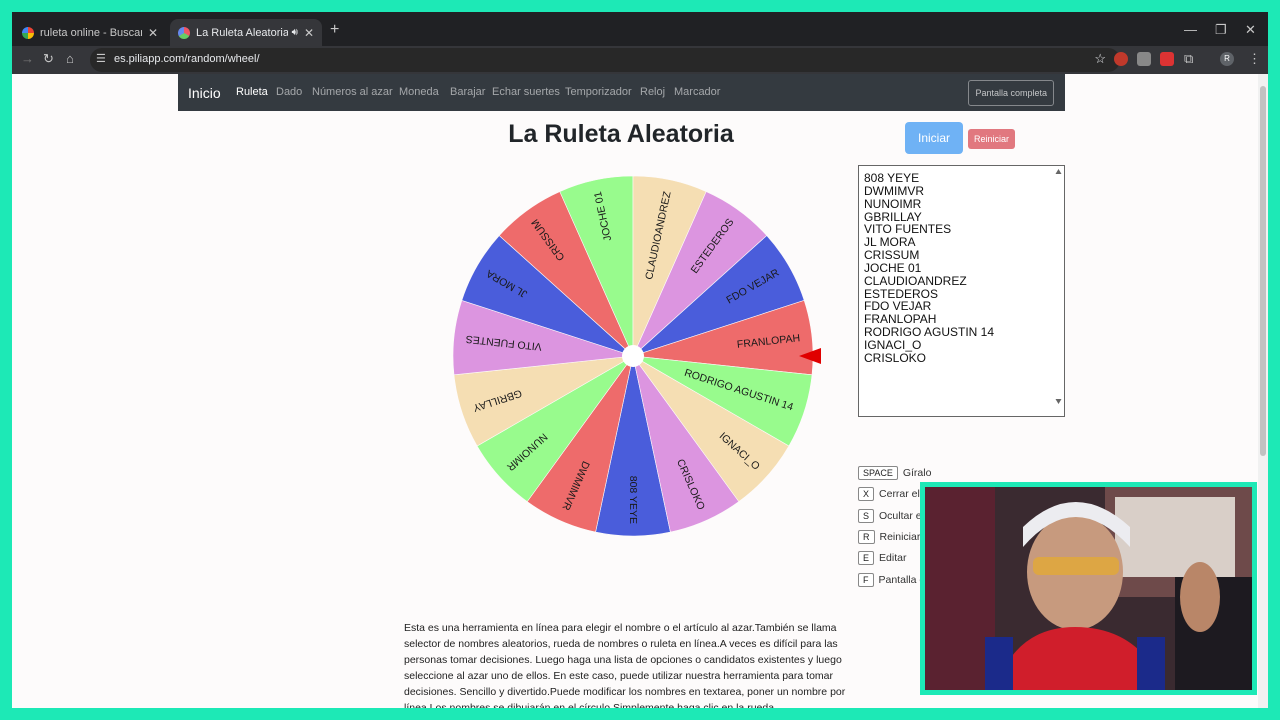 The height and width of the screenshot is (720, 1280). Describe the element at coordinates (866, 558) in the screenshot. I see `shortcut-key: E` at that location.